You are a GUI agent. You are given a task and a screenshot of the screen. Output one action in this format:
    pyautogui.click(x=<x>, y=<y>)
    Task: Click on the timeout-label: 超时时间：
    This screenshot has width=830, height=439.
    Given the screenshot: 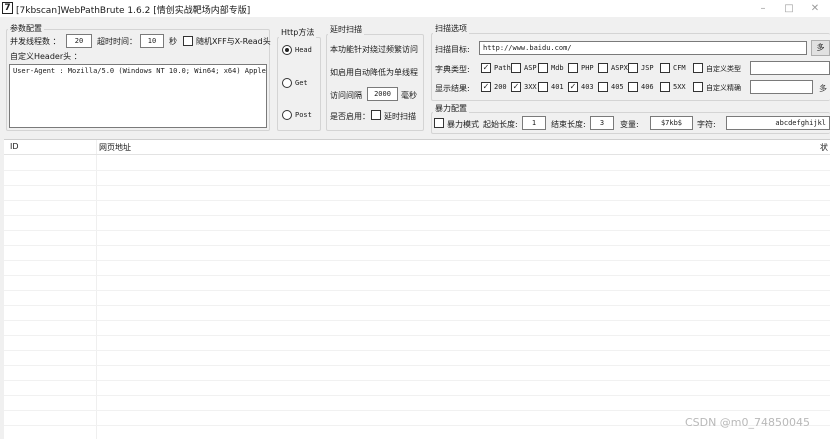 What is the action you would take?
    pyautogui.click(x=117, y=41)
    